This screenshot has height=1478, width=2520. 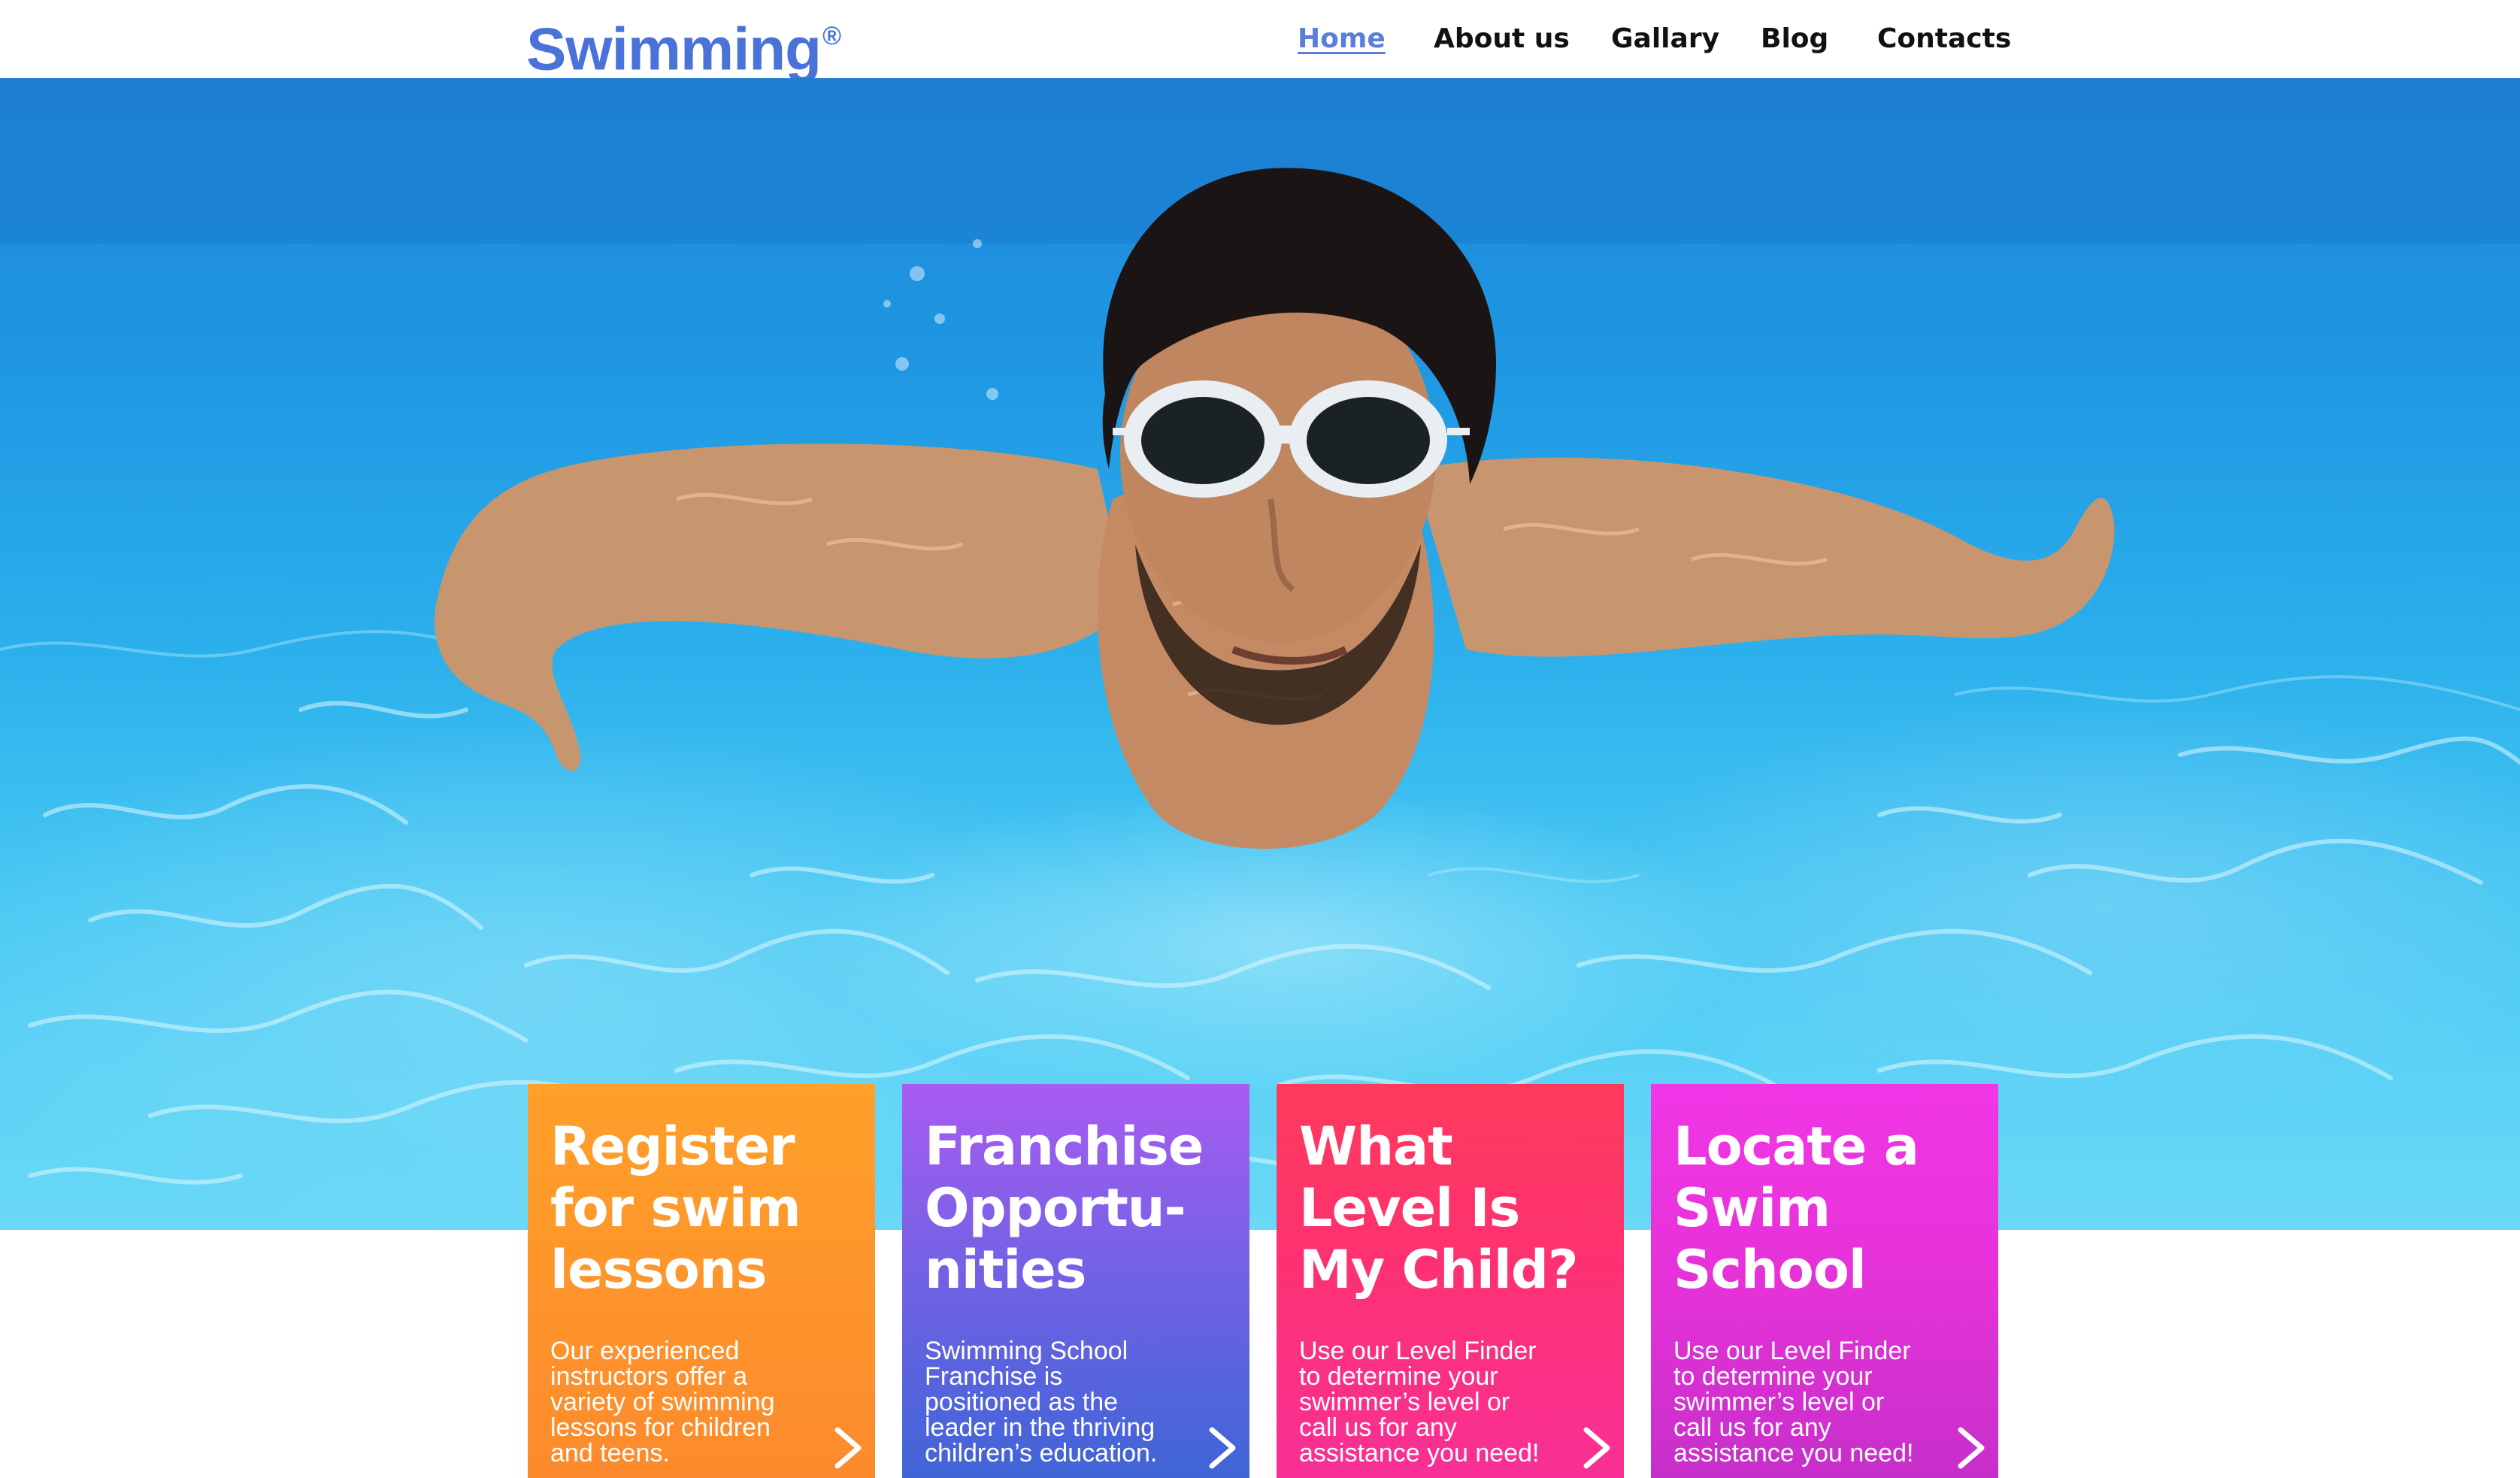 What do you see at coordinates (1794, 39) in the screenshot?
I see `nav-blog: Blog` at bounding box center [1794, 39].